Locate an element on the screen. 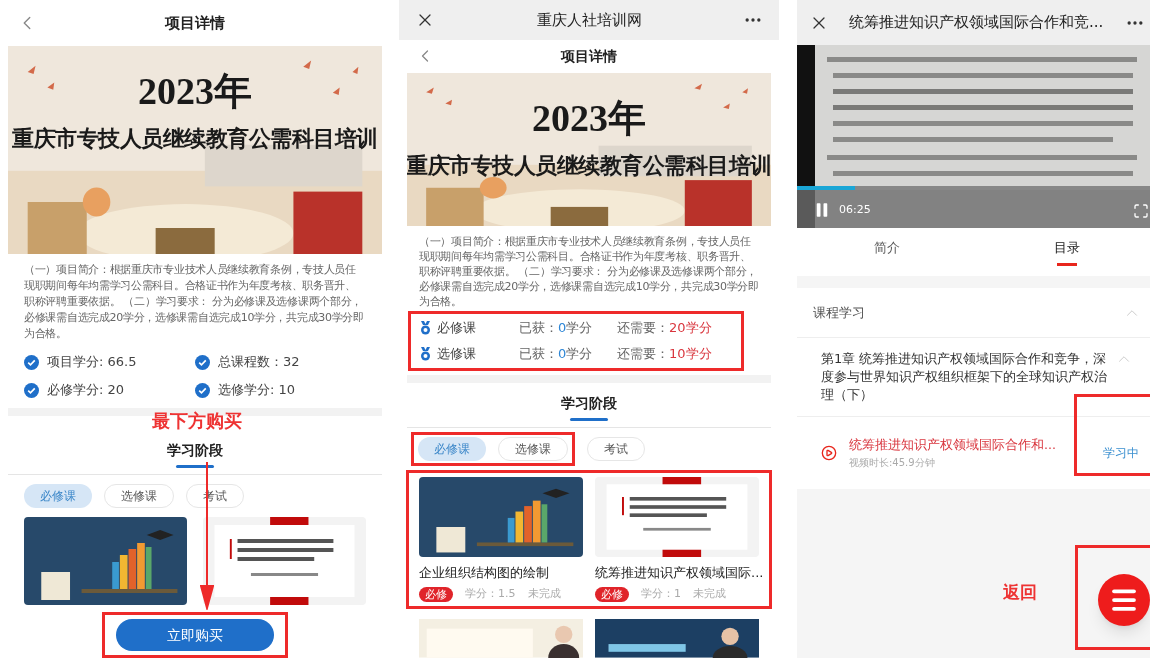  course-title: 企业组织结构图的绘制 is located at coordinates (501, 573).